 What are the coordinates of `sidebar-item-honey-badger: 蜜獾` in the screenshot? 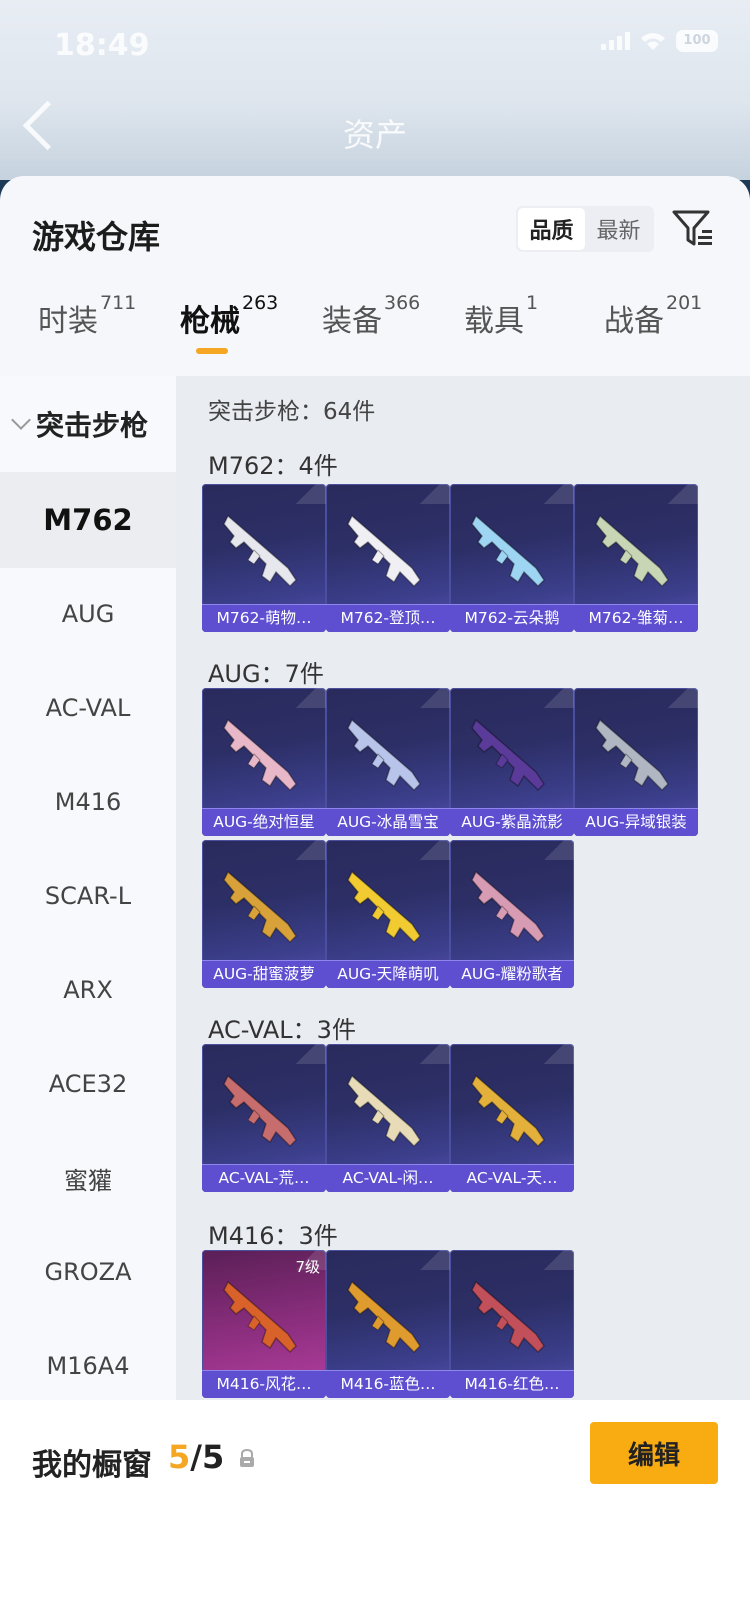 It's located at (88, 1178).